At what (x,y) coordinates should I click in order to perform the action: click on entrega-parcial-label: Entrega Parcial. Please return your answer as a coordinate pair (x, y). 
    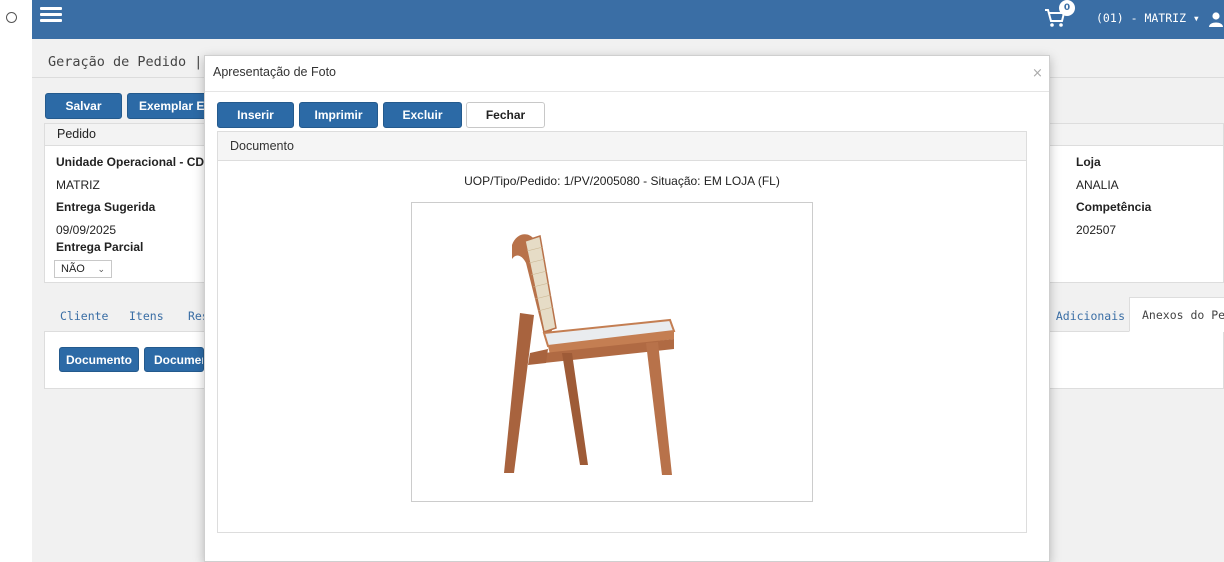
    Looking at the image, I should click on (100, 247).